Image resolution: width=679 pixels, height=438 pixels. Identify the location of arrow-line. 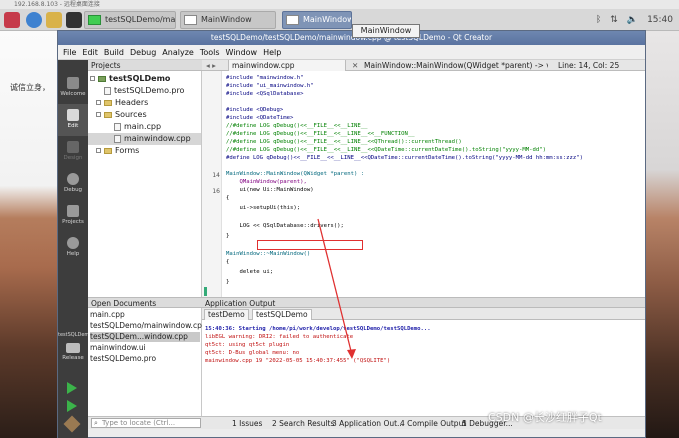
(335, 287).